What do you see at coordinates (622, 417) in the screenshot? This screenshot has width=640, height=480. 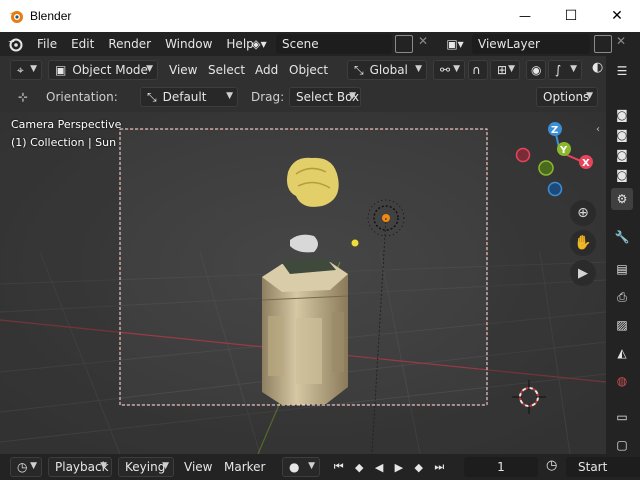 I see `collection-properties-icon: ▭` at bounding box center [622, 417].